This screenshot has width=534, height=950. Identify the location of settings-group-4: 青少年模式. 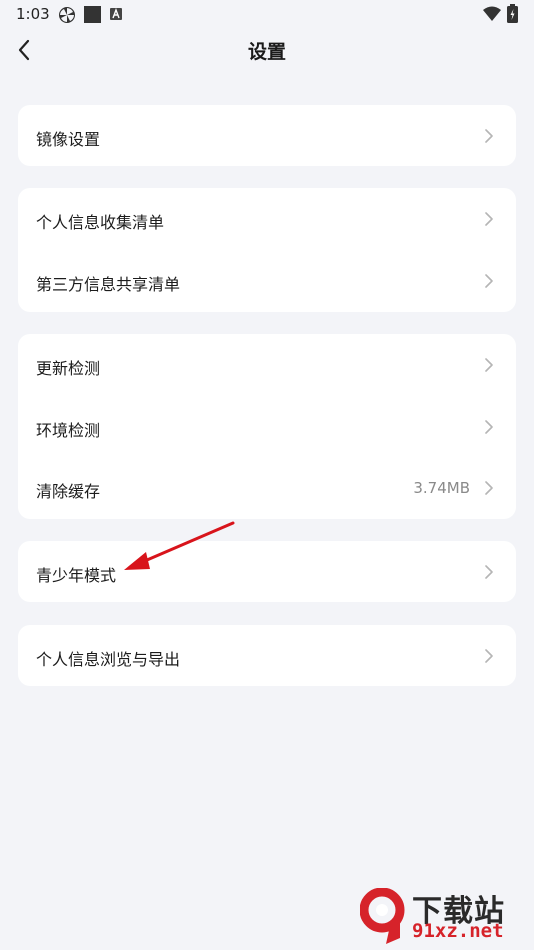
(267, 571).